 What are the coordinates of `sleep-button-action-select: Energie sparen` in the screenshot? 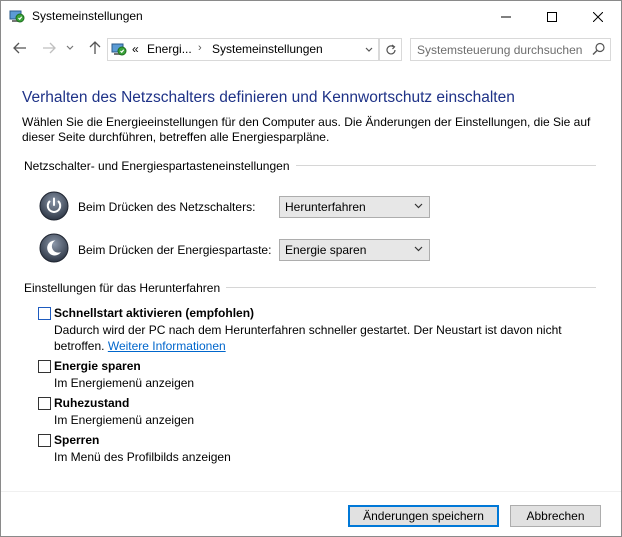 It's located at (354, 250).